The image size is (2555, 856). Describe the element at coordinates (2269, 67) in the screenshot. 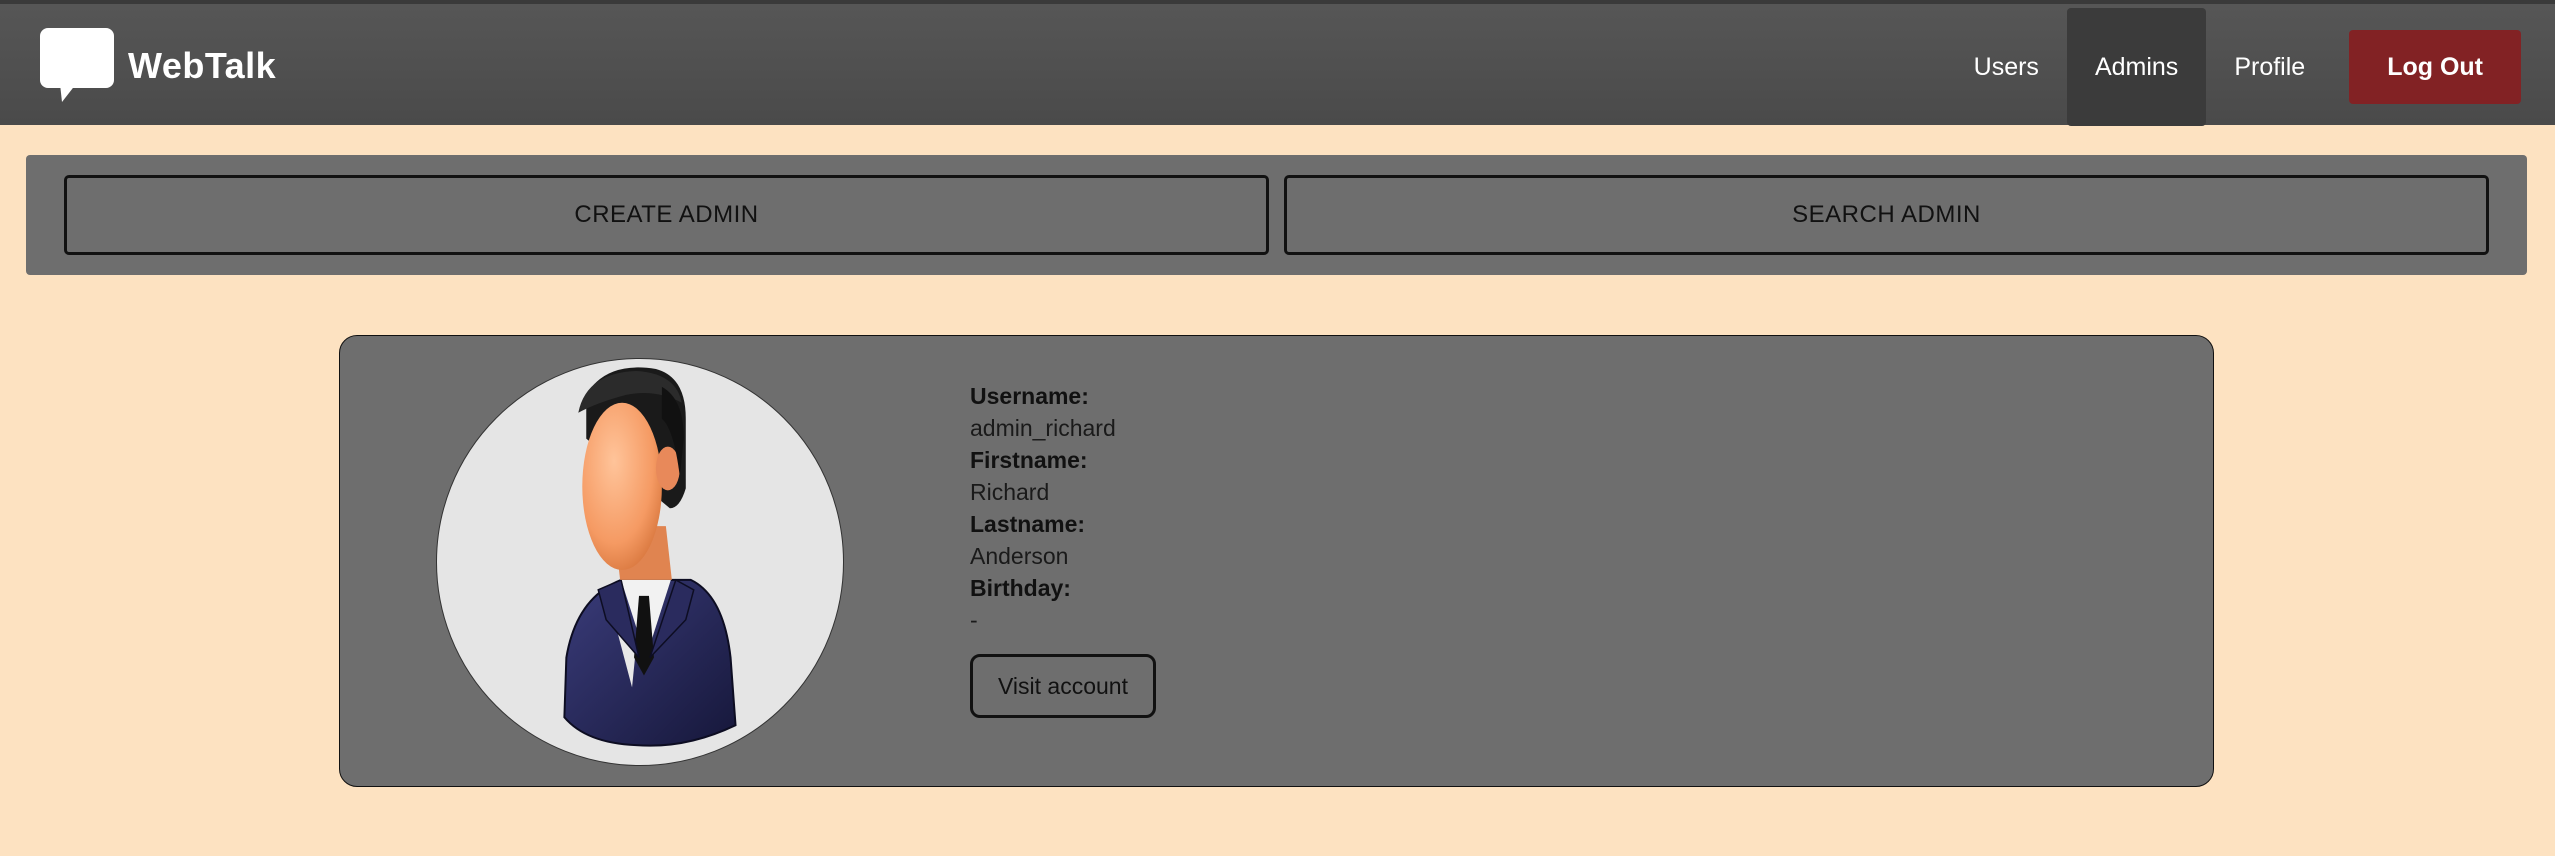

I see `nav-profile-link: Profile` at that location.